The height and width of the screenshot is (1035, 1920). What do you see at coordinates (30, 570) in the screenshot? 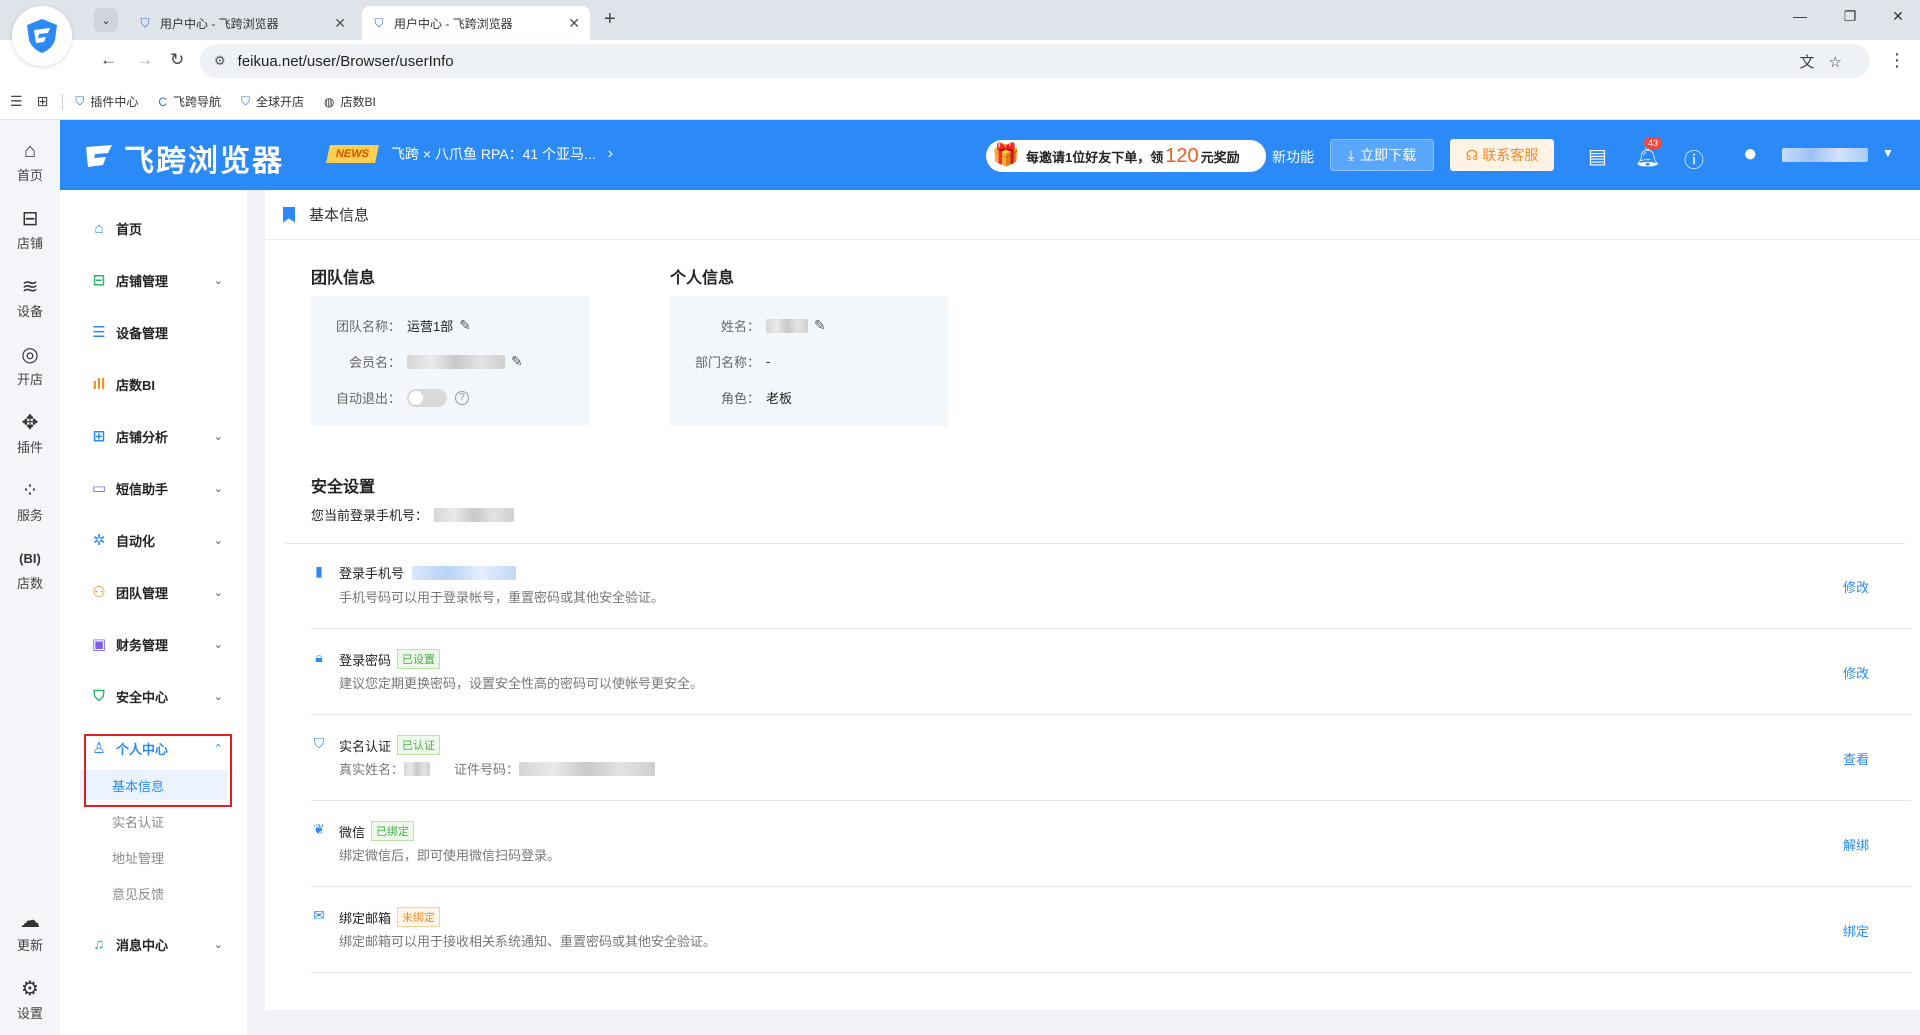
I see `rail-item-bi: (BI) 店数` at bounding box center [30, 570].